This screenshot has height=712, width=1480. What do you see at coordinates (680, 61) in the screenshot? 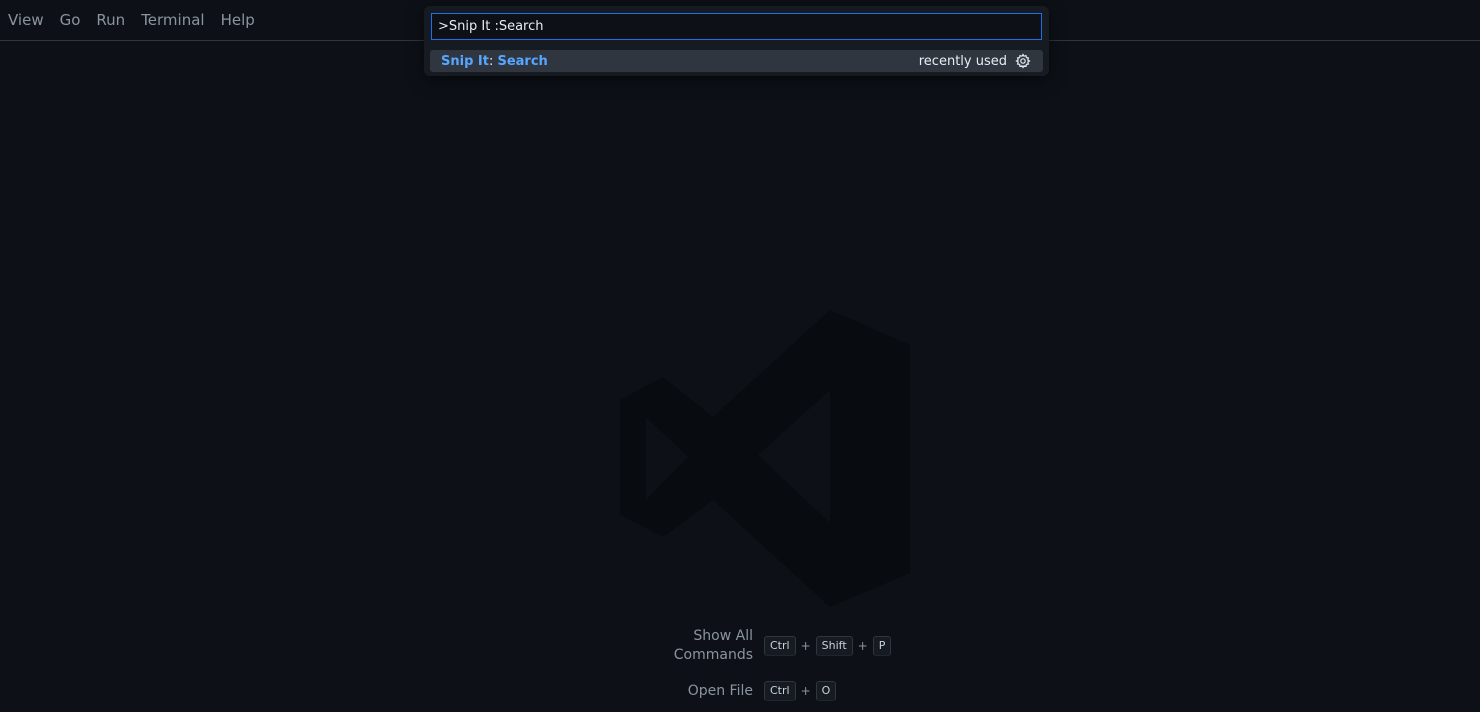
I see `command-result-label: Snip It: Search` at bounding box center [680, 61].